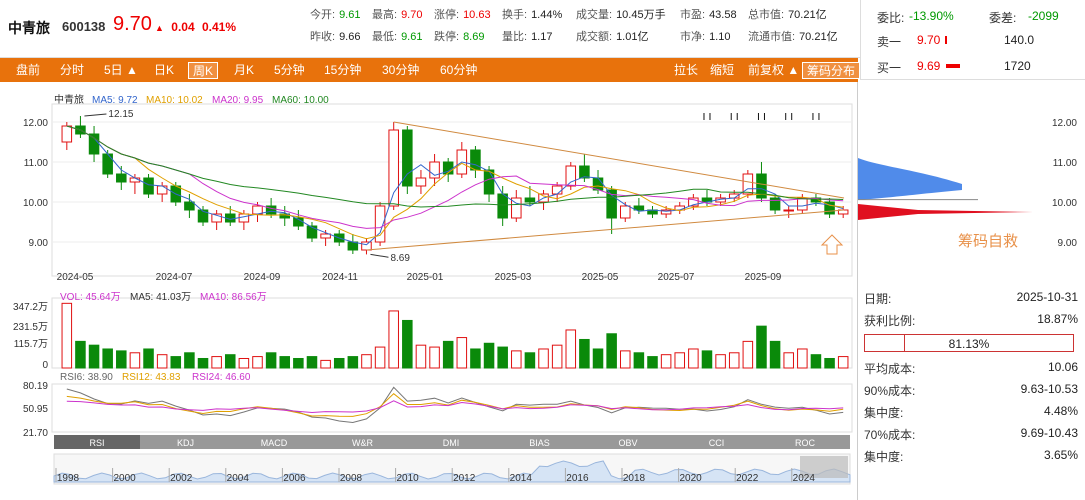  I want to click on indicator-tab: KDJ, so click(185, 443).